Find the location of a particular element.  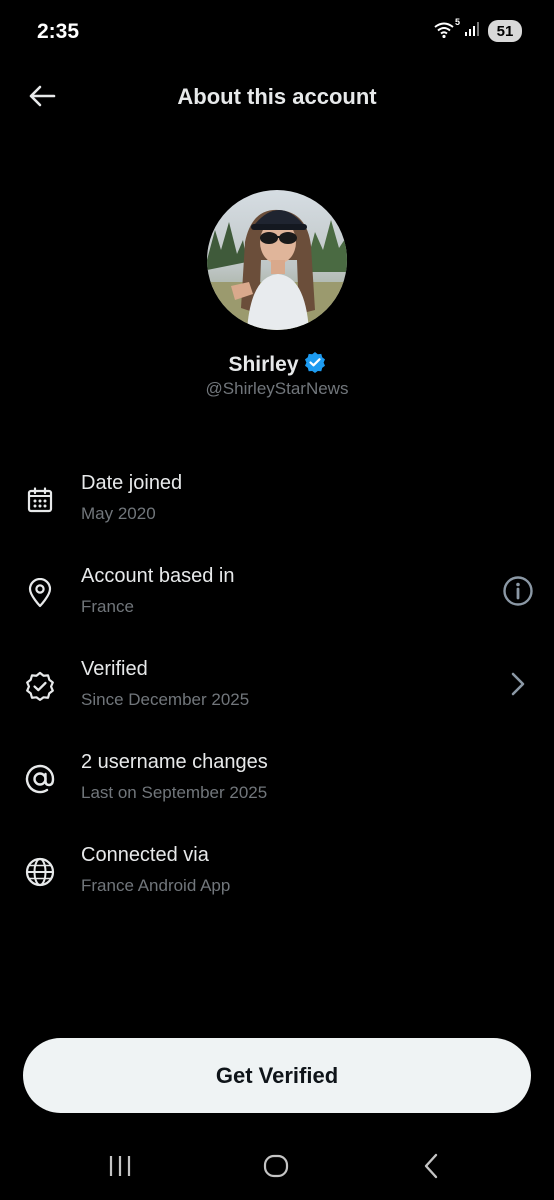

row-sub: Last on September 2025 is located at coordinates (174, 792).